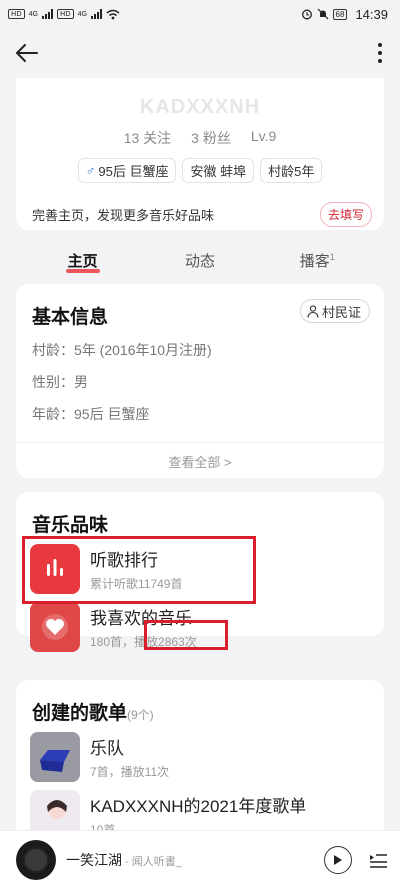 This screenshot has width=400, height=888. What do you see at coordinates (147, 138) in the screenshot?
I see `follow-count: 13 关注` at bounding box center [147, 138].